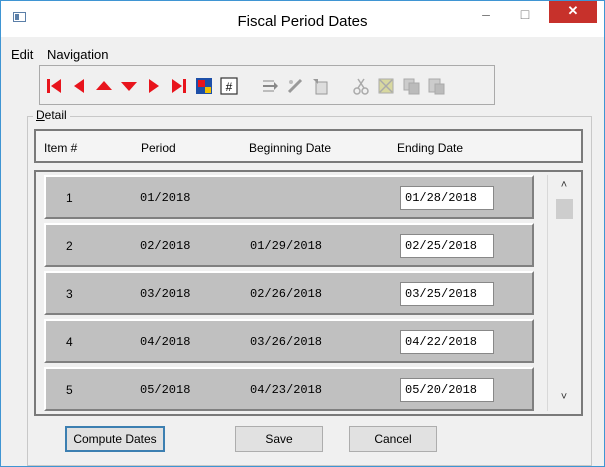 The height and width of the screenshot is (467, 605). Describe the element at coordinates (61, 148) in the screenshot. I see `header-item: Item #` at that location.